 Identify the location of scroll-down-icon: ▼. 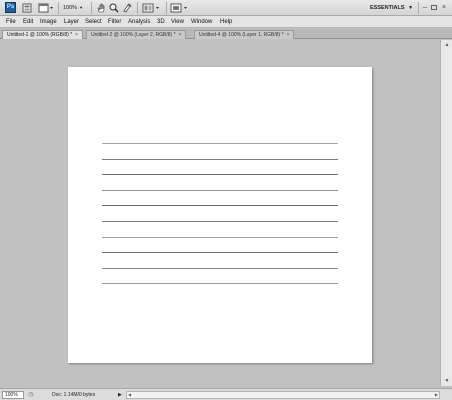
(447, 381).